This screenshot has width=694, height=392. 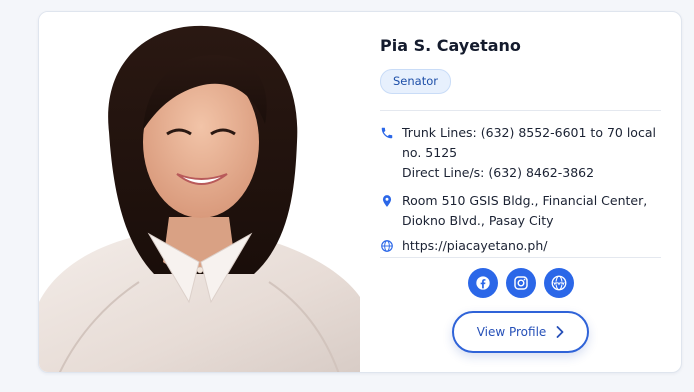 I want to click on facebook-button, so click(x=483, y=283).